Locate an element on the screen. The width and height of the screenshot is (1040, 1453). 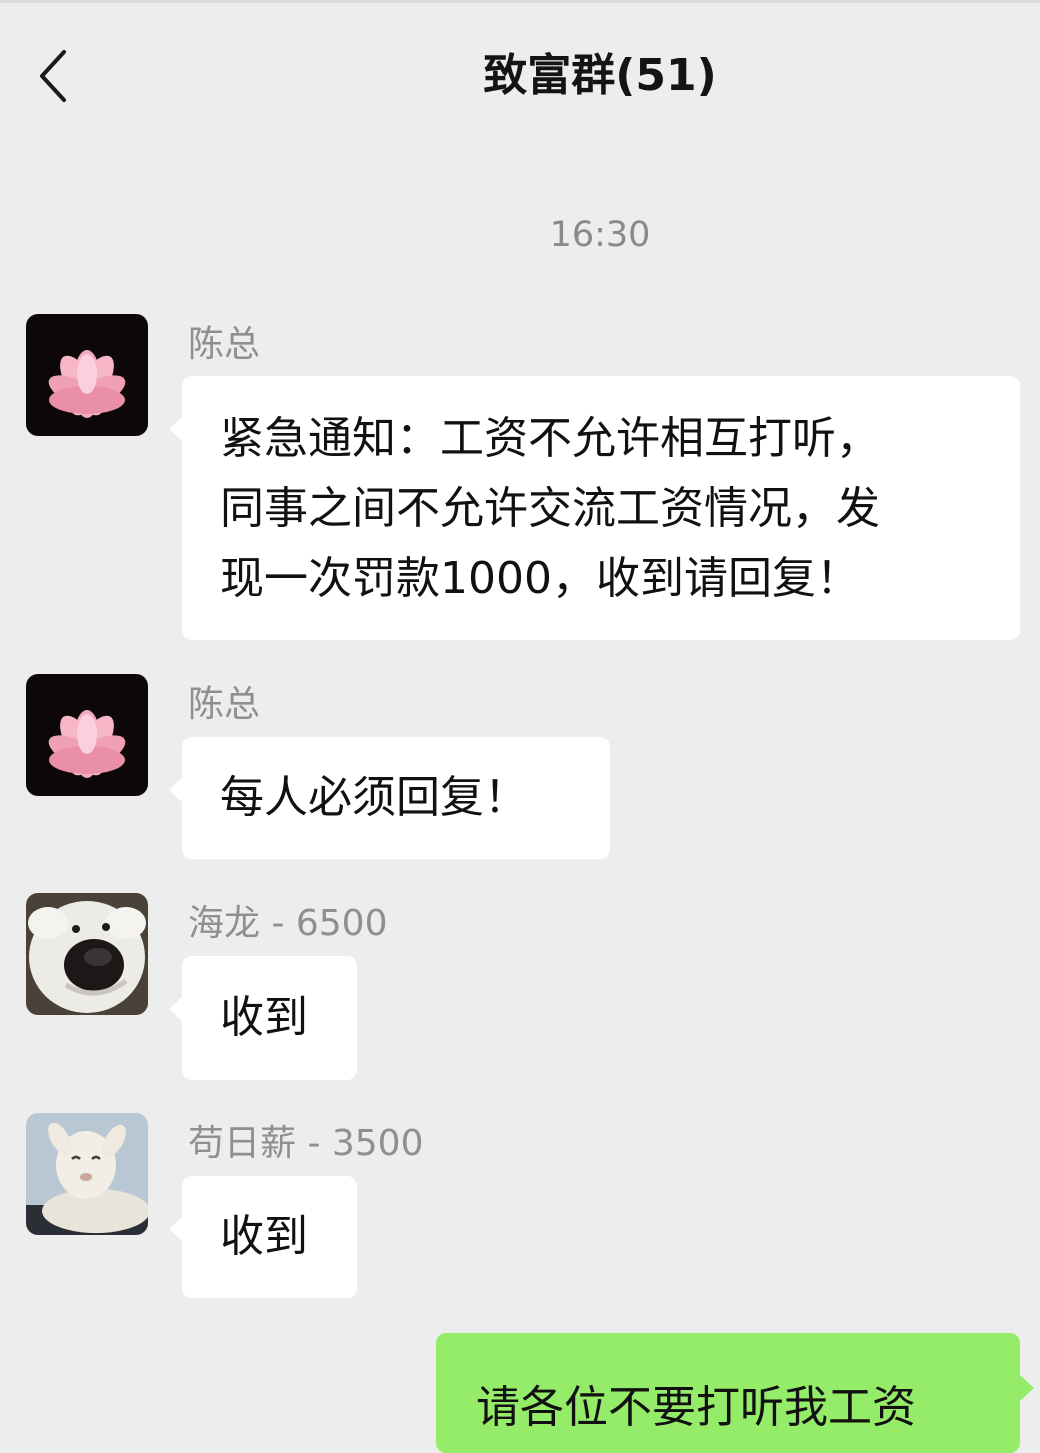
back-button is located at coordinates (54, 76).